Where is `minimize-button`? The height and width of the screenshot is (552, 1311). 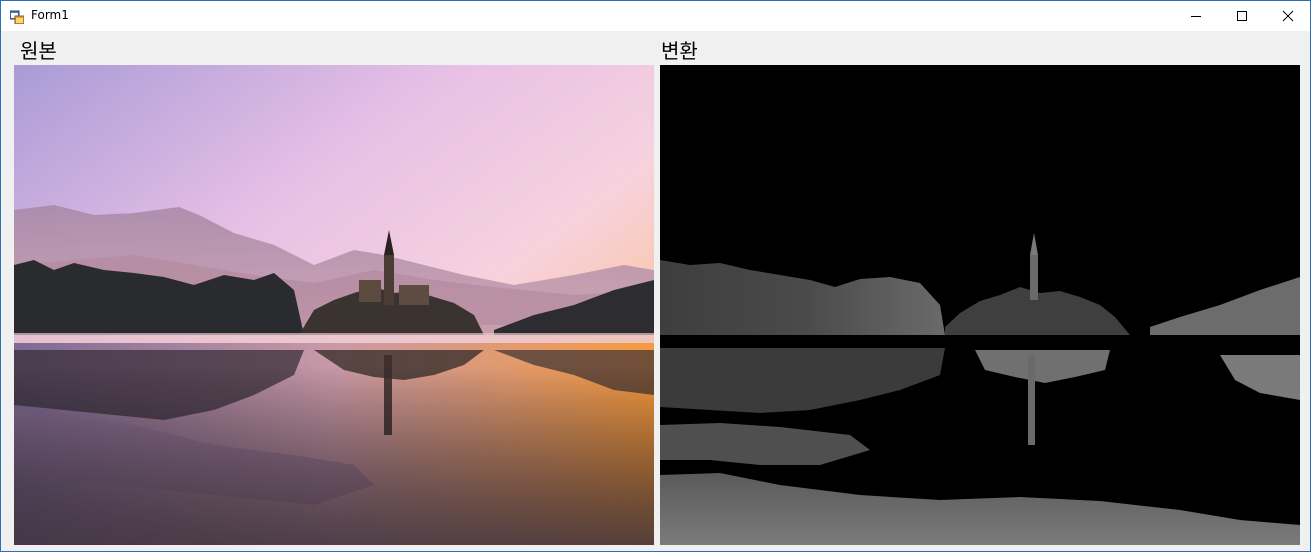 minimize-button is located at coordinates (1196, 16).